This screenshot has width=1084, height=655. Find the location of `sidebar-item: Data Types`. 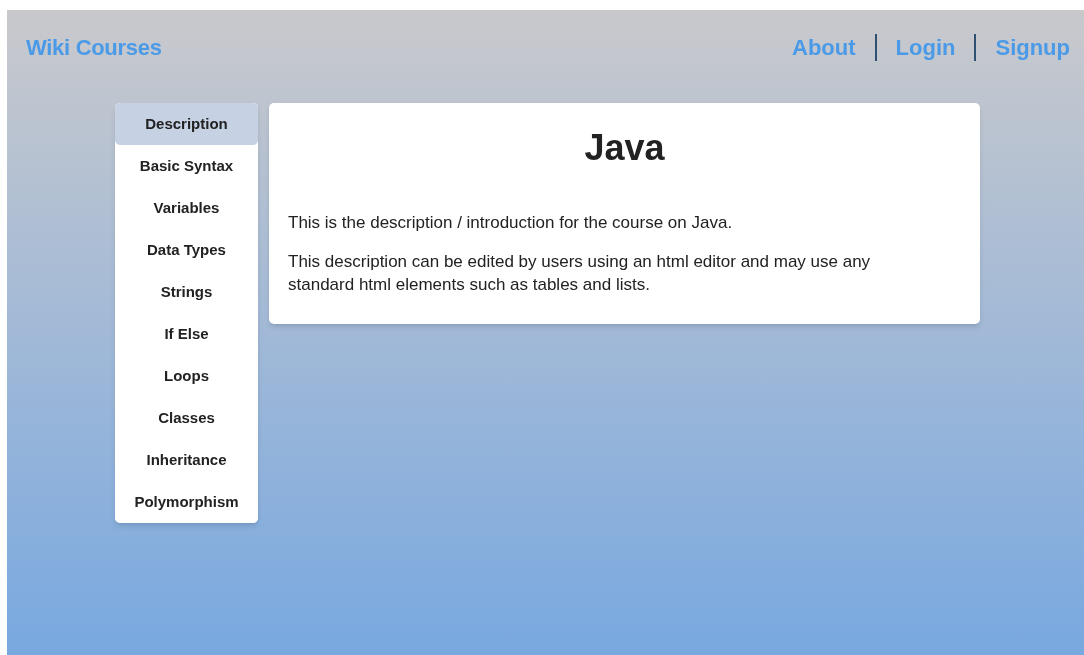

sidebar-item: Data Types is located at coordinates (186, 250).